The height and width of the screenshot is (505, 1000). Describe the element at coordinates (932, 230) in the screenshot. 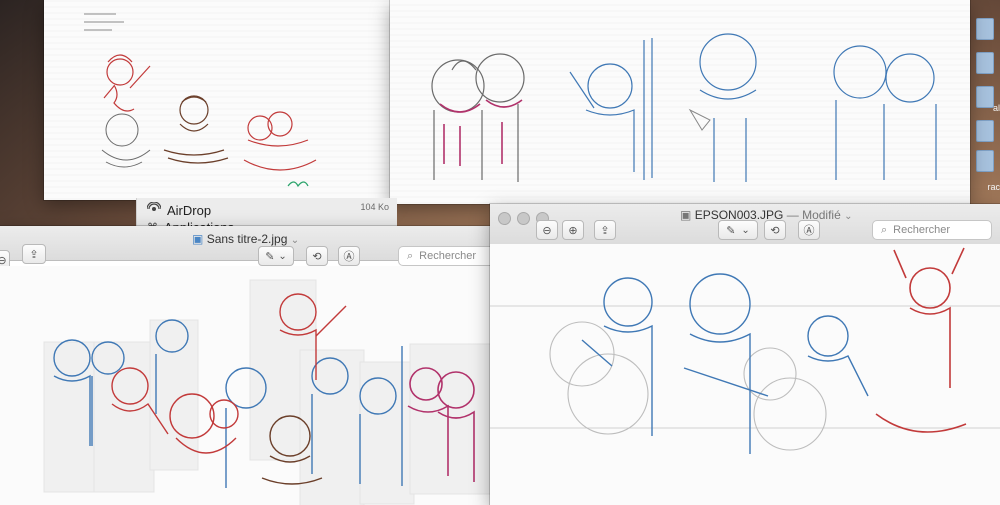

I see `search-field: ⌕ Rechercher` at that location.